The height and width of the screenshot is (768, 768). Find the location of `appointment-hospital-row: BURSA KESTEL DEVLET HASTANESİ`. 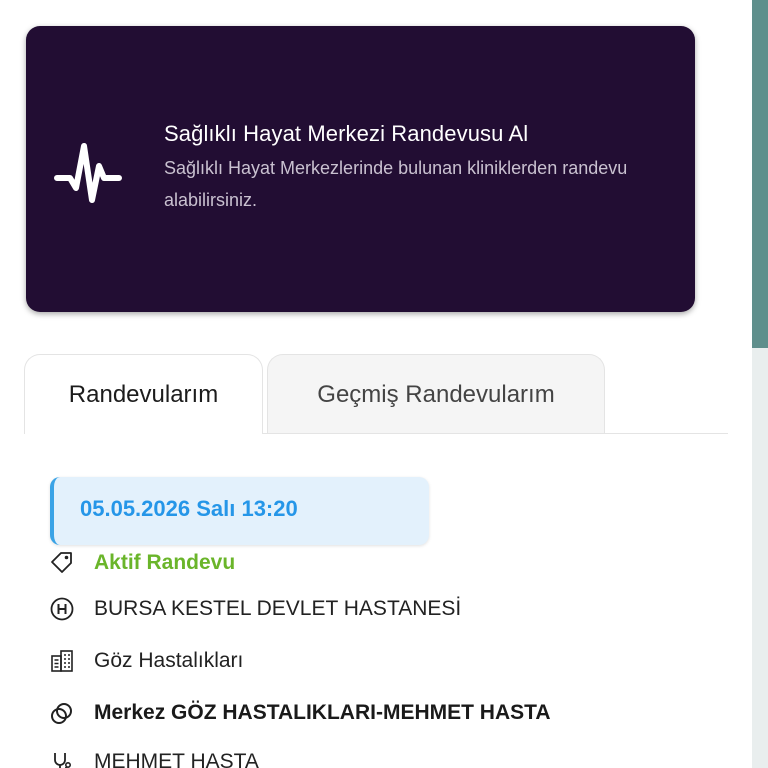

appointment-hospital-row: BURSA KESTEL DEVLET HASTANESİ is located at coordinates (254, 609).